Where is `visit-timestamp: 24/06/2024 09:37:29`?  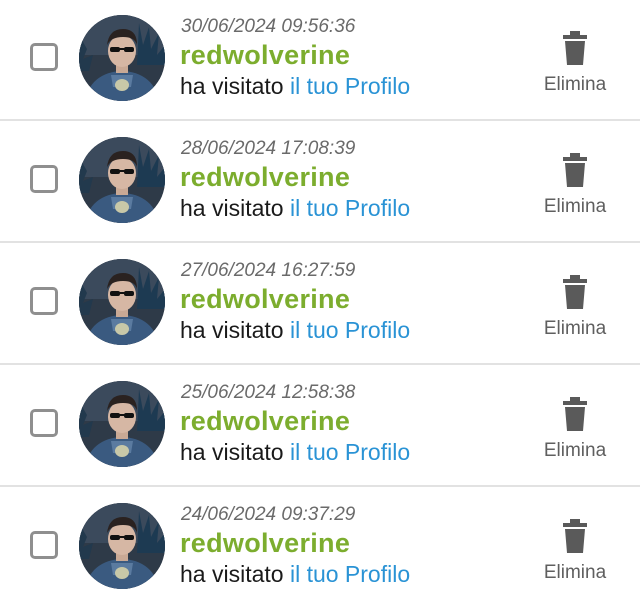 visit-timestamp: 24/06/2024 09:37:29 is located at coordinates (268, 514).